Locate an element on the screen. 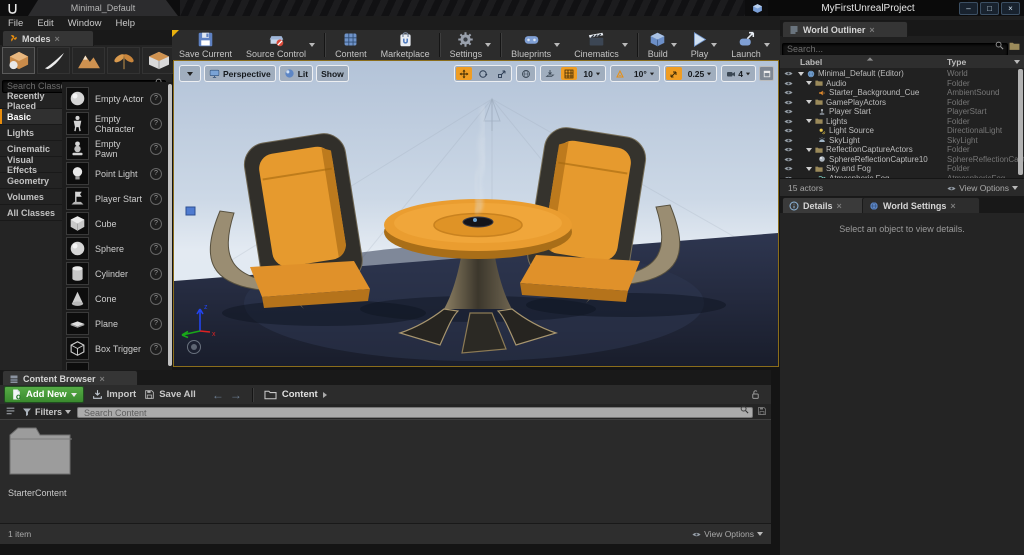 The width and height of the screenshot is (1024, 555). paint-mode-button is located at coordinates (53, 60).